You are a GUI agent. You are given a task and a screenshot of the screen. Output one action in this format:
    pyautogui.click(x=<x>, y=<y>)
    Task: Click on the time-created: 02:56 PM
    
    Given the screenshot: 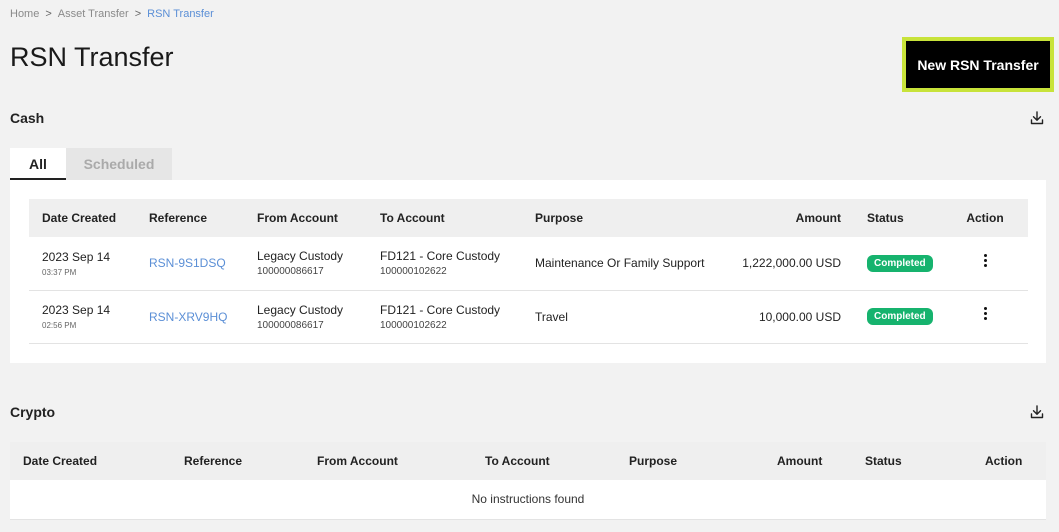 What is the action you would take?
    pyautogui.click(x=59, y=325)
    